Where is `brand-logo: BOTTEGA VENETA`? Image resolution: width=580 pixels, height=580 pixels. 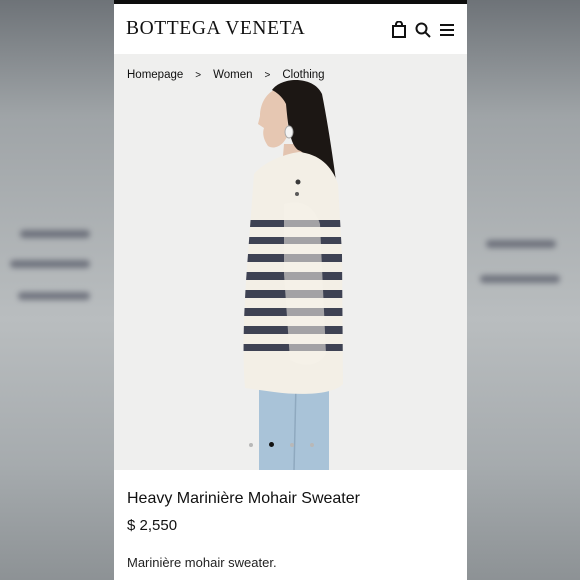 brand-logo: BOTTEGA VENETA is located at coordinates (215, 29).